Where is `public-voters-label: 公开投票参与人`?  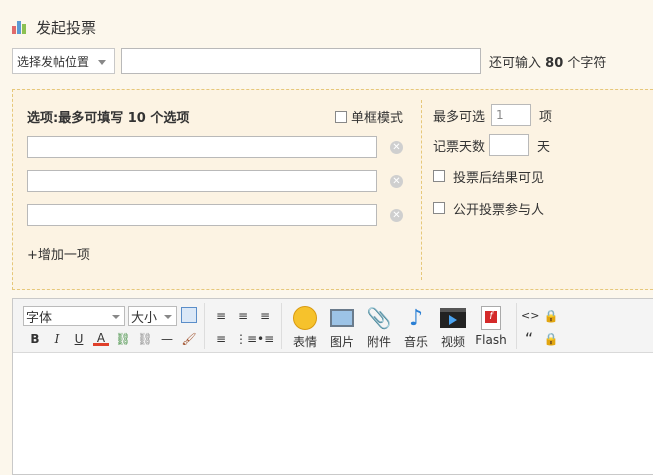
public-voters-label: 公开投票参与人 is located at coordinates (499, 210).